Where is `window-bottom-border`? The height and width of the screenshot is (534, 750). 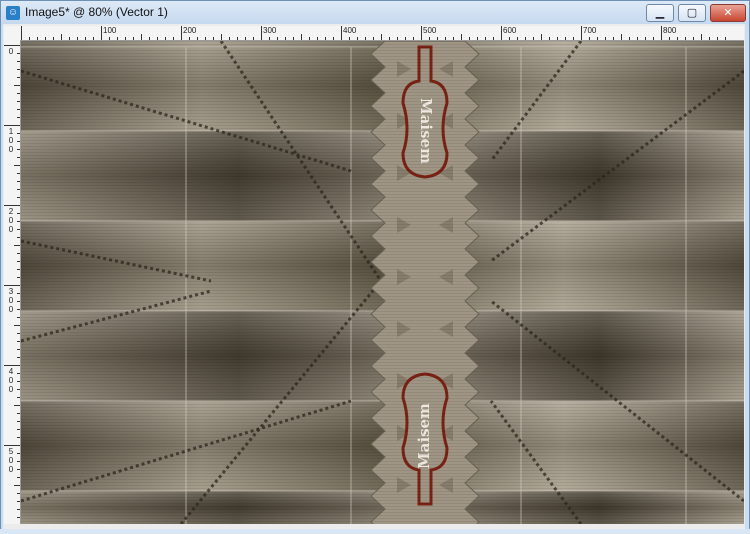 window-bottom-border is located at coordinates (375, 531).